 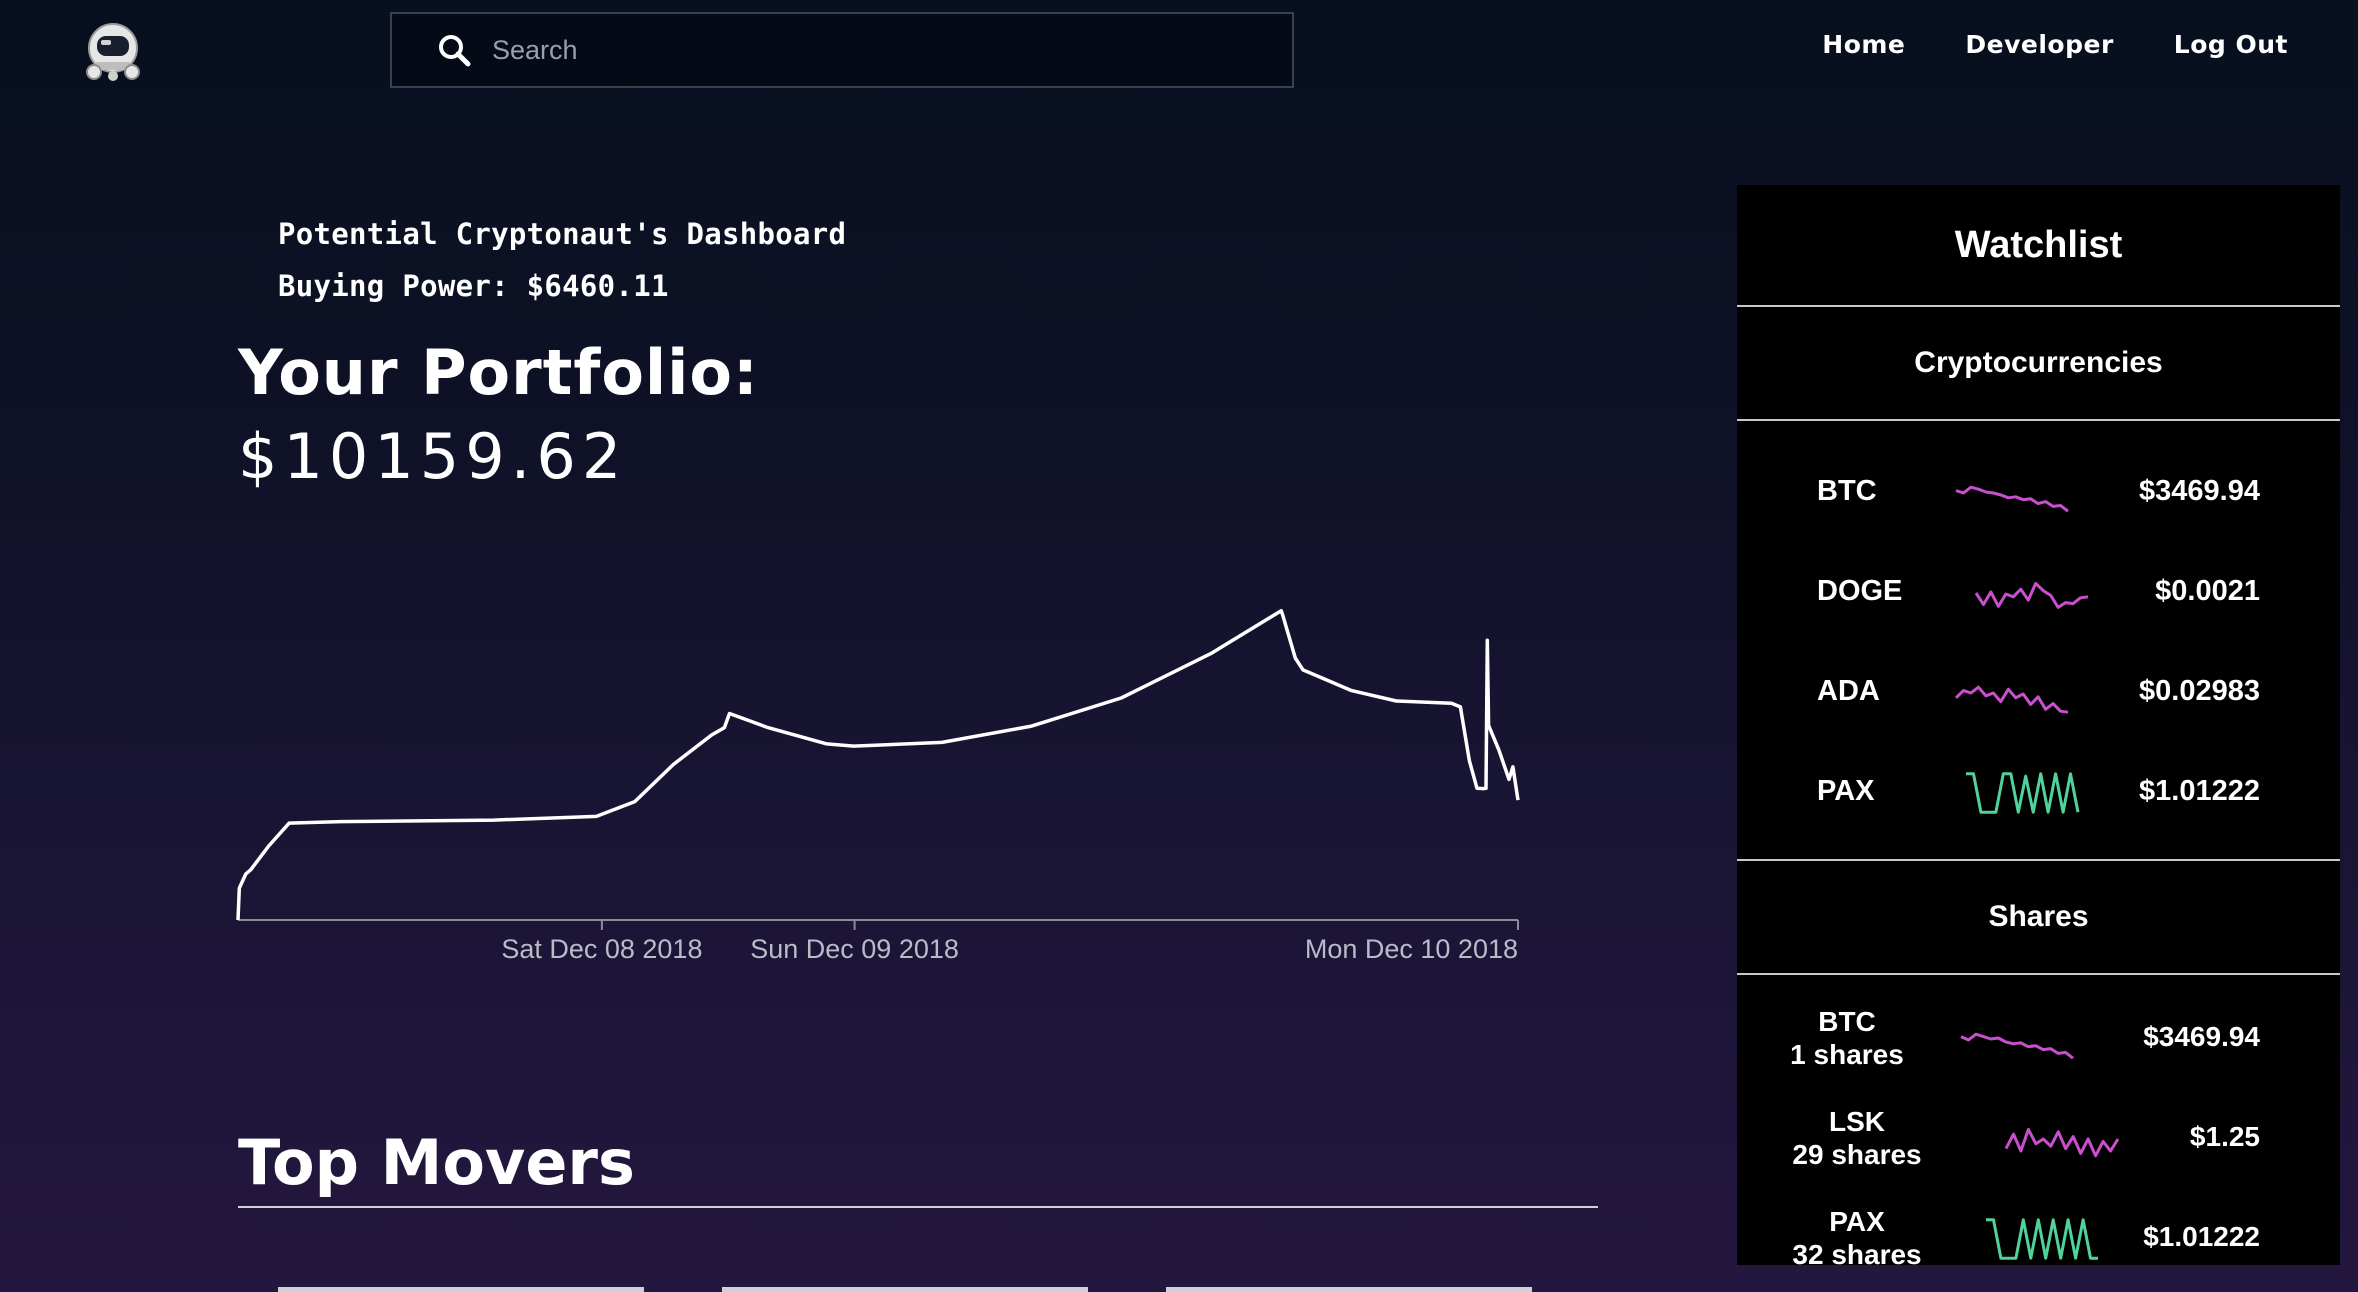 I want to click on crypto-symbol: ADA, so click(x=1848, y=691).